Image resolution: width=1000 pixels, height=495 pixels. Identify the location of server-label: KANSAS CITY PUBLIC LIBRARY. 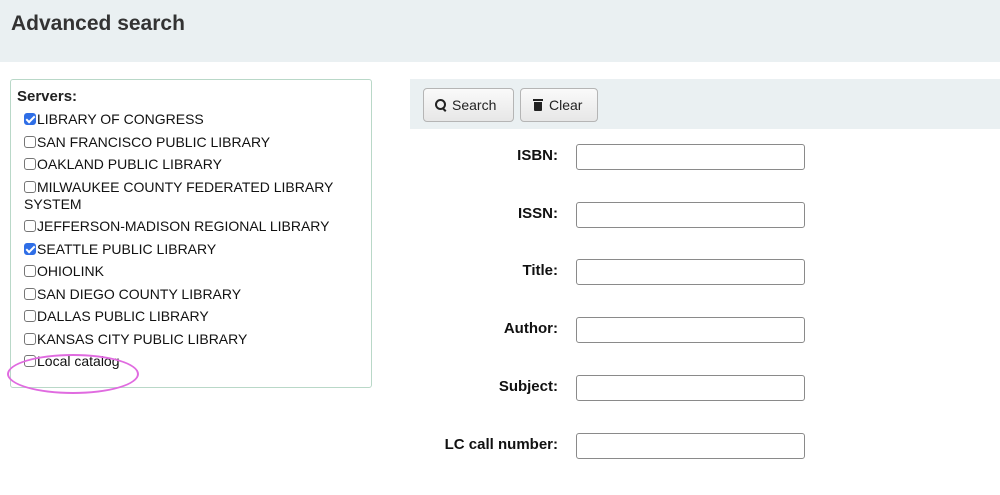
(142, 338).